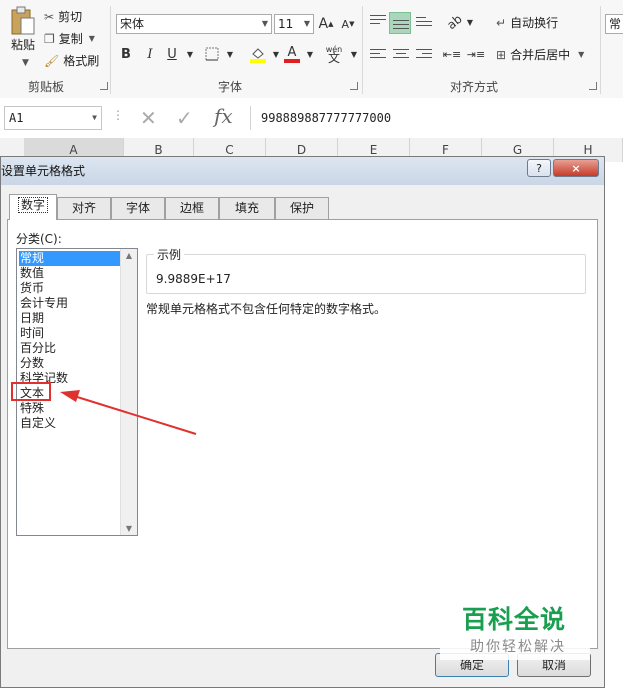 The height and width of the screenshot is (688, 623). Describe the element at coordinates (518, 647) in the screenshot. I see `watermark-subtitle: 助你轻松解决` at that location.